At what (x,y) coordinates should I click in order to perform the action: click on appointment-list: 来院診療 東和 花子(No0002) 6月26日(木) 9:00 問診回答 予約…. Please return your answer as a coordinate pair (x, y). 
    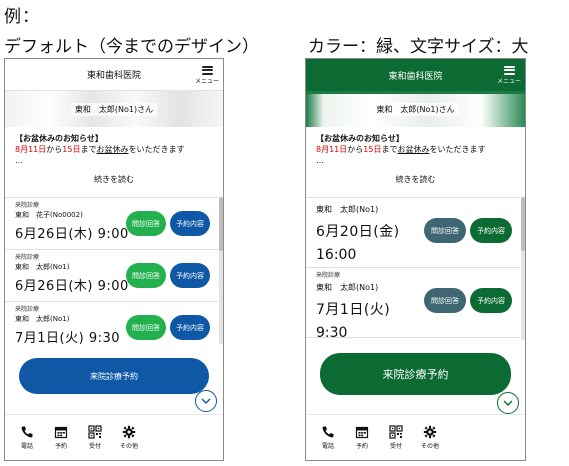
    Looking at the image, I should click on (111, 270).